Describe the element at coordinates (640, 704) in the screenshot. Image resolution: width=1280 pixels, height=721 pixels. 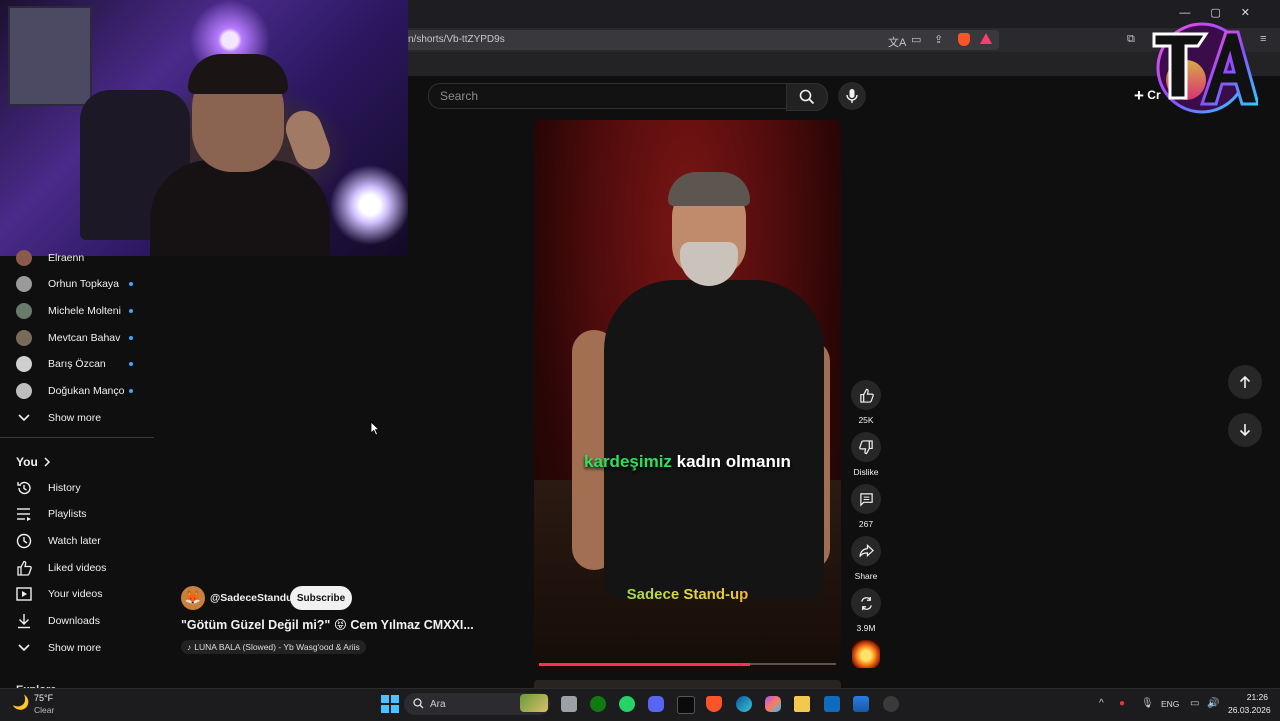
I see `windows-taskbar` at that location.